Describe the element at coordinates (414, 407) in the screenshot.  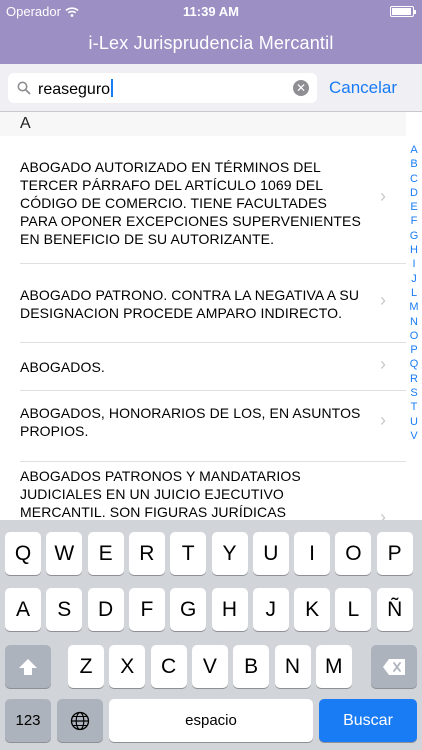
I see `index-letter: T` at that location.